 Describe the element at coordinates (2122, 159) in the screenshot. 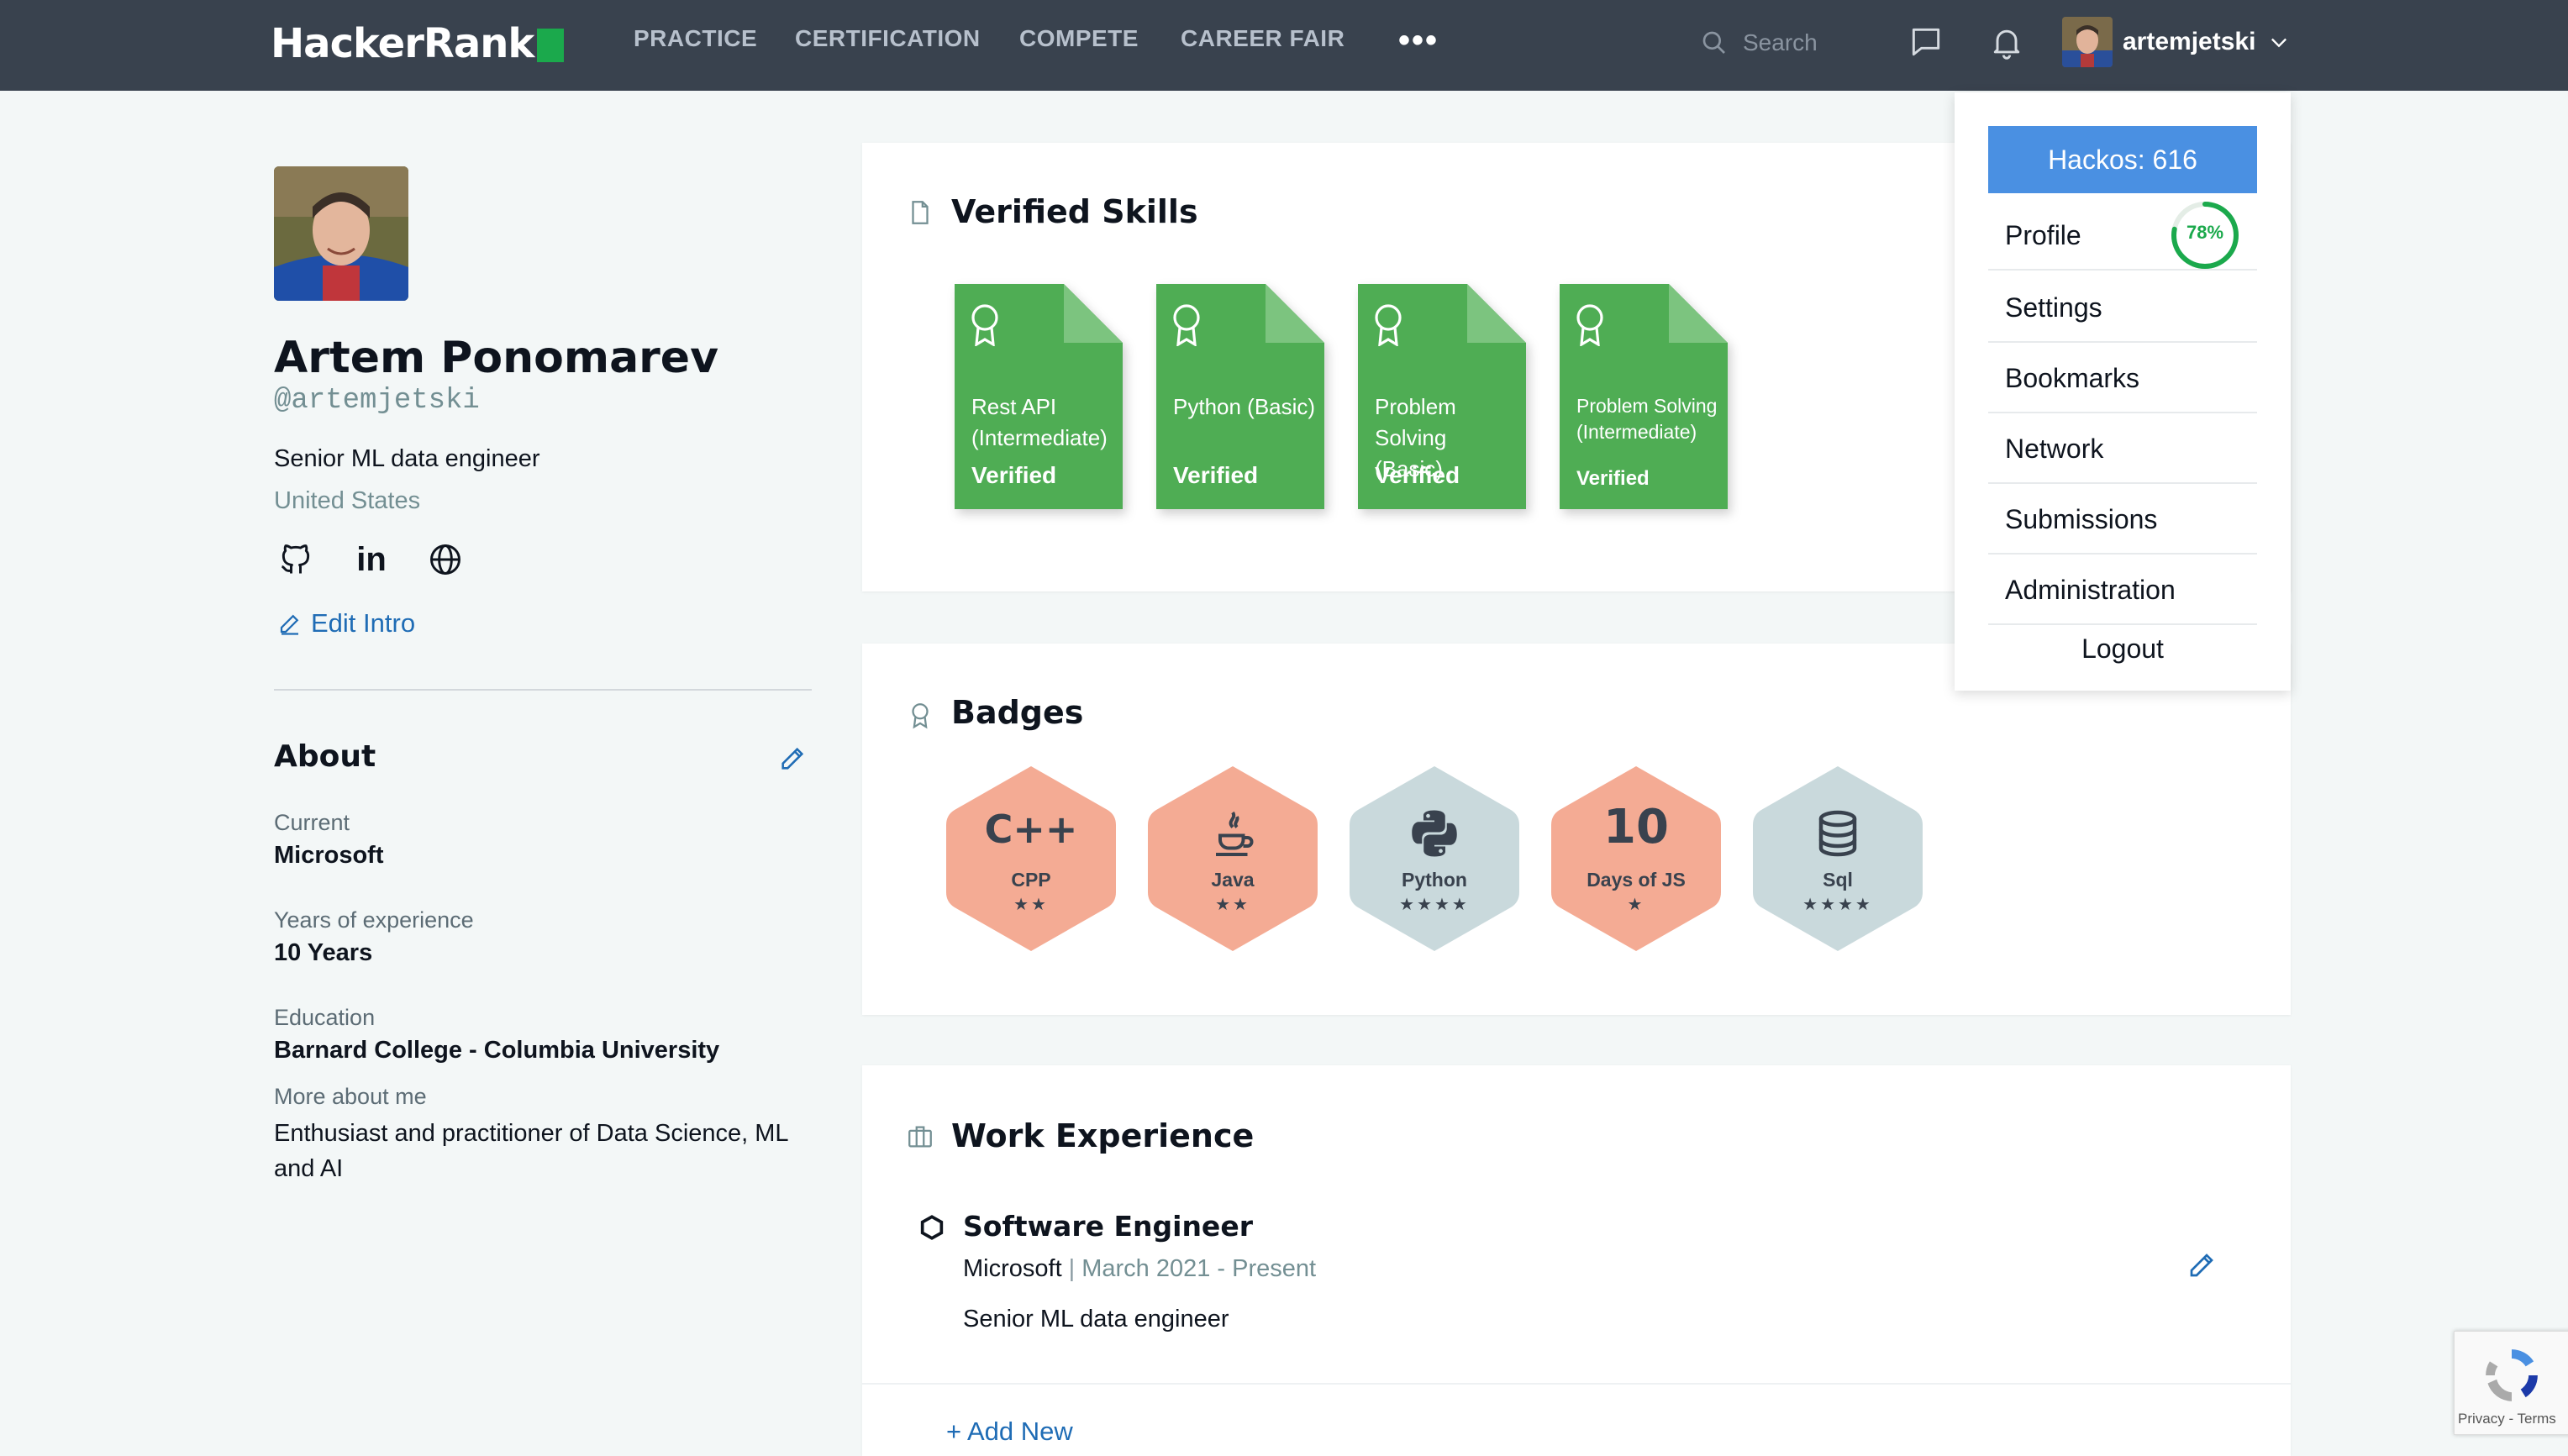

I see `hackos-button: Hackos: 616` at that location.